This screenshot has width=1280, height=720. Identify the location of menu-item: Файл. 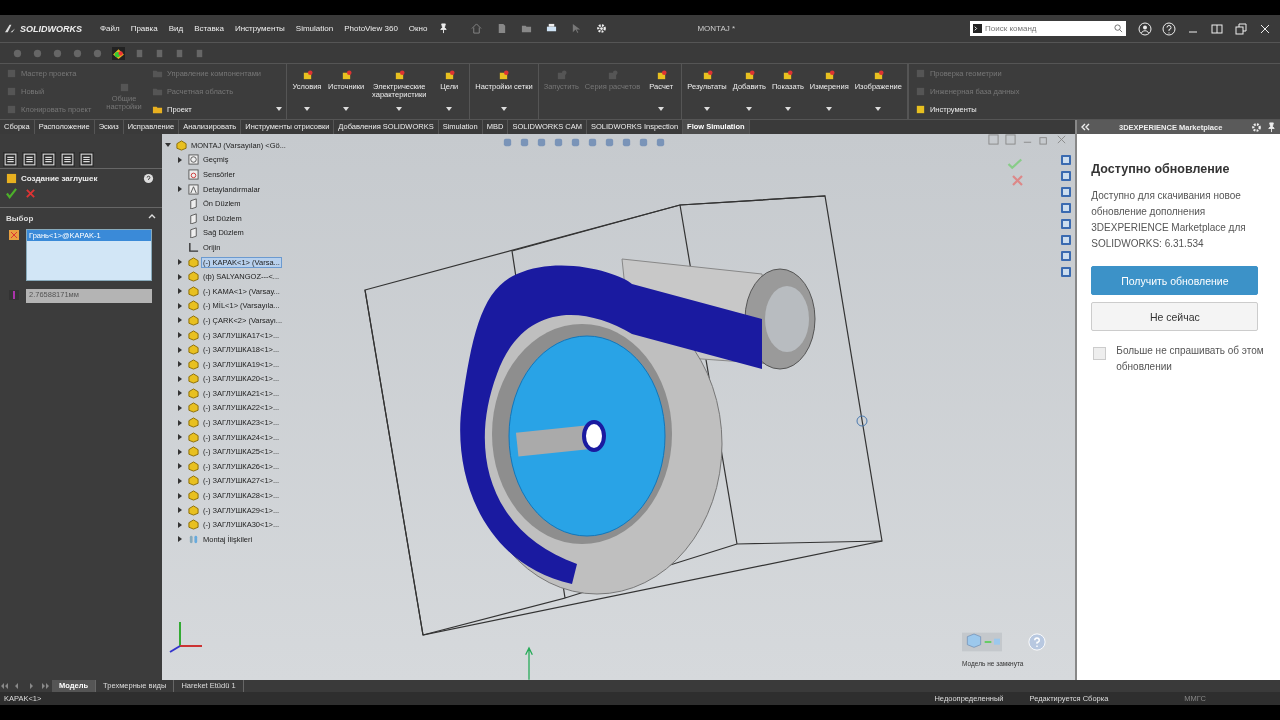
(110, 28).